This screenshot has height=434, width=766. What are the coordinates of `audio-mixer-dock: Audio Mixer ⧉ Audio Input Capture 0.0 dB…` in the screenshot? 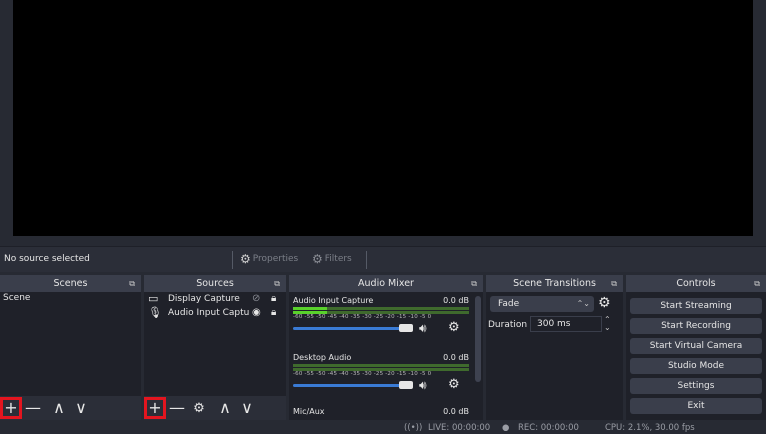 It's located at (386, 347).